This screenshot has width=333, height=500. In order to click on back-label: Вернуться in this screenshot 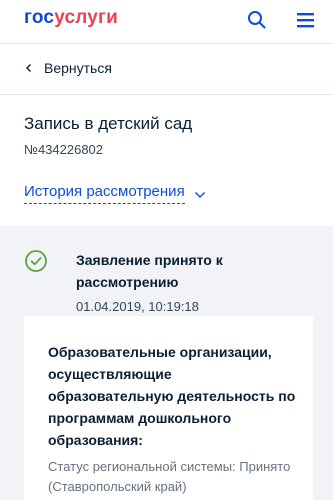, I will do `click(78, 68)`.